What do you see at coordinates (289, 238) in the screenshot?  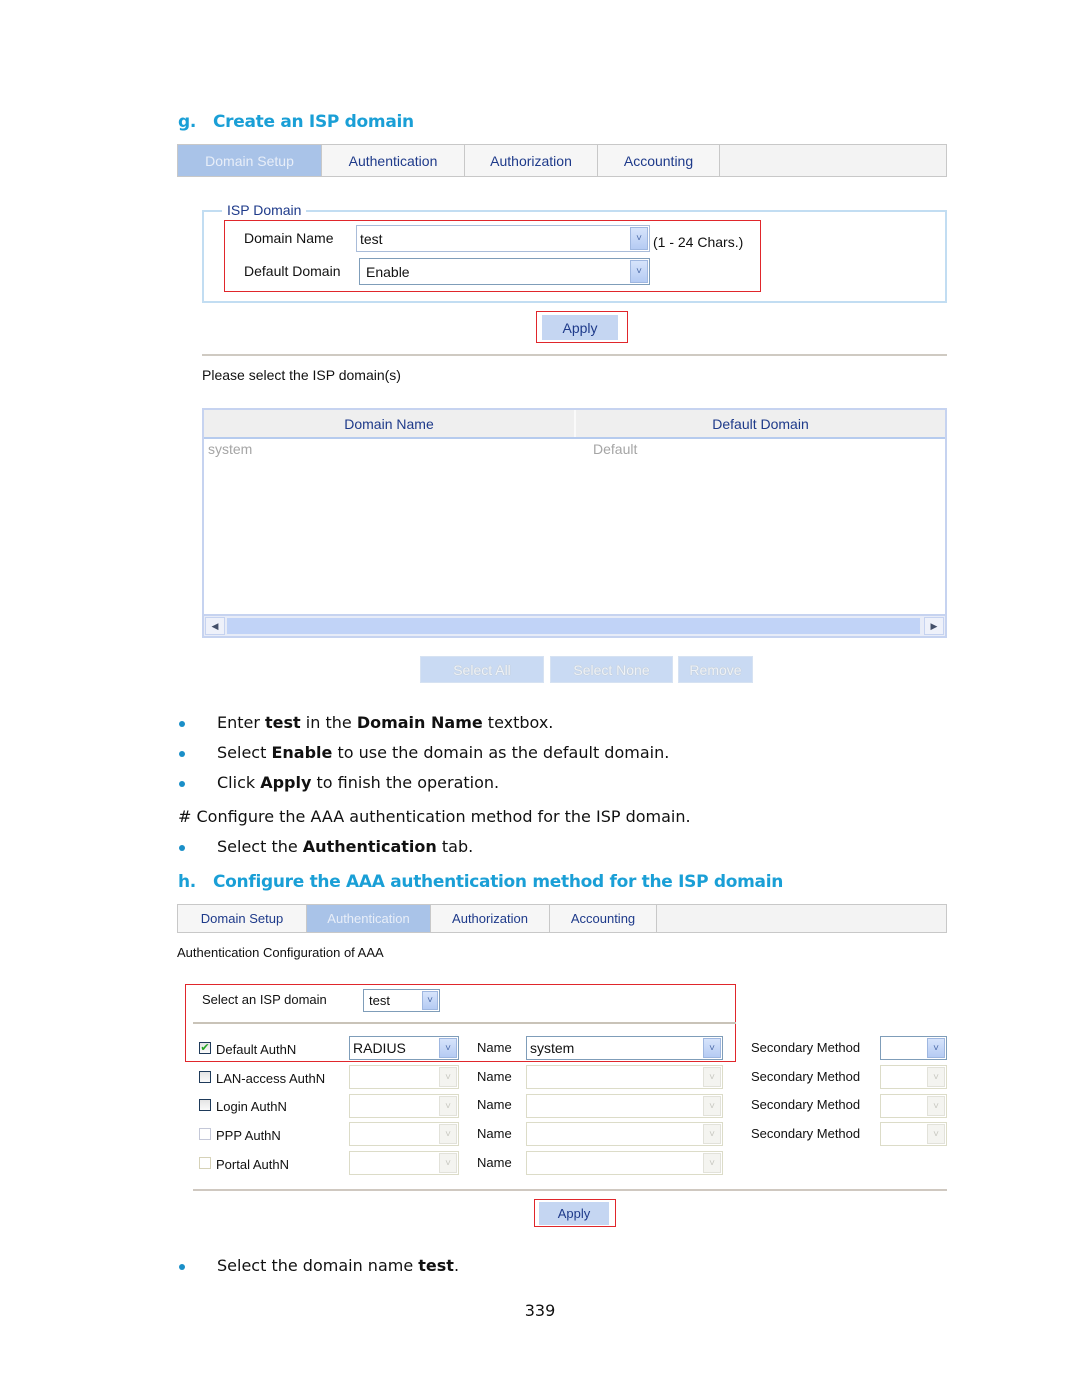 I see `domain-name-label: Domain Name` at bounding box center [289, 238].